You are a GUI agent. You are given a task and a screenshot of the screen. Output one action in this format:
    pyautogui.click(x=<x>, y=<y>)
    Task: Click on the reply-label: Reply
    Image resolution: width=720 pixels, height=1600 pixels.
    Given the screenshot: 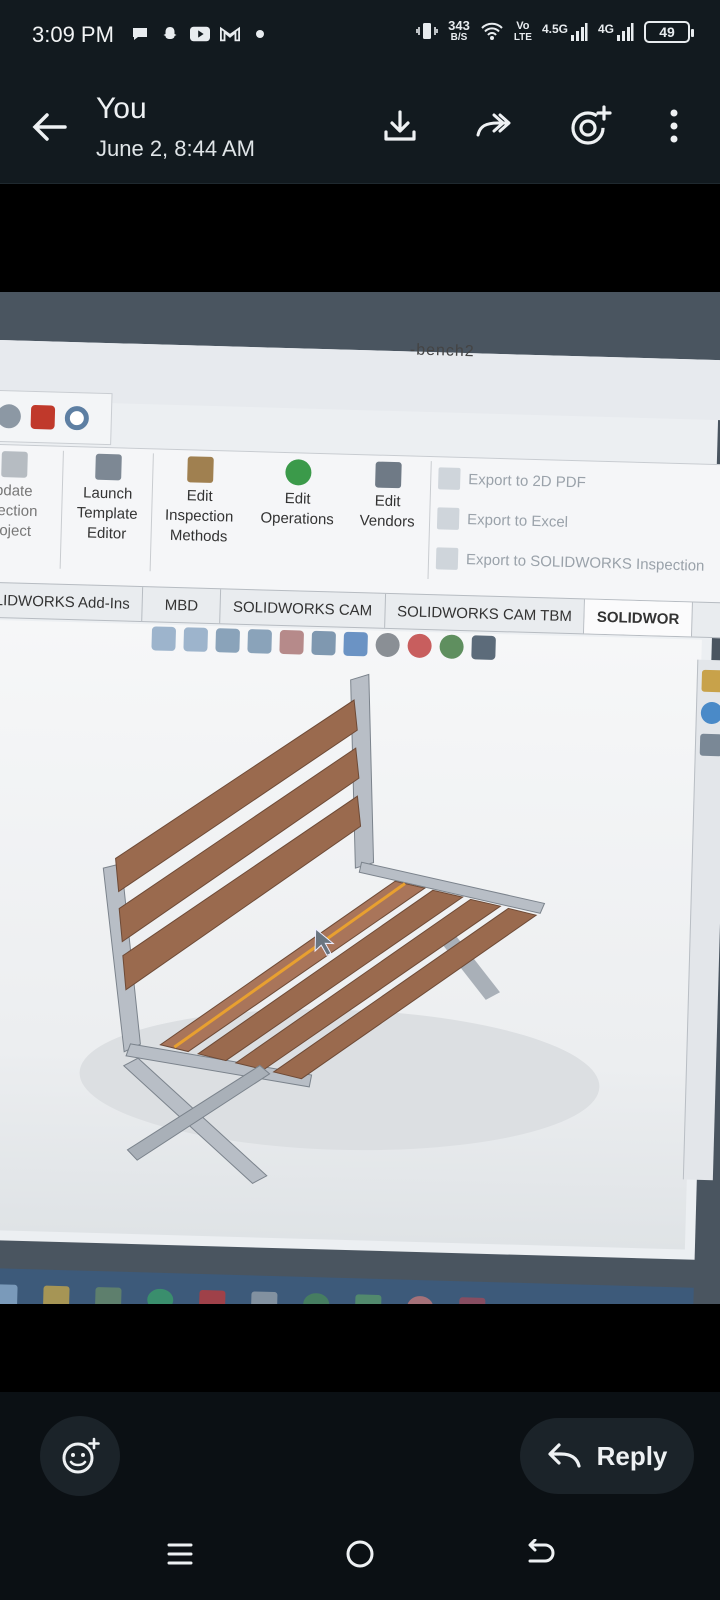 What is the action you would take?
    pyautogui.click(x=632, y=1455)
    